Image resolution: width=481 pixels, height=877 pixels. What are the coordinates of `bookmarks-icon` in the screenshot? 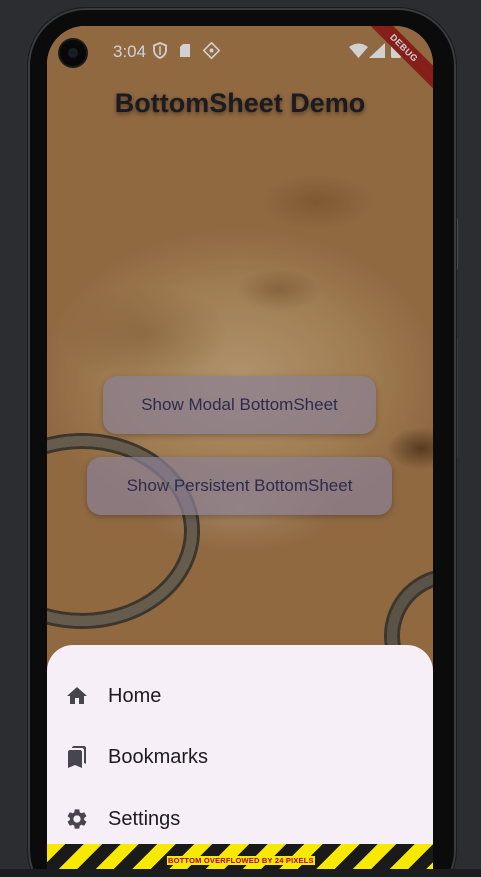 It's located at (77, 757).